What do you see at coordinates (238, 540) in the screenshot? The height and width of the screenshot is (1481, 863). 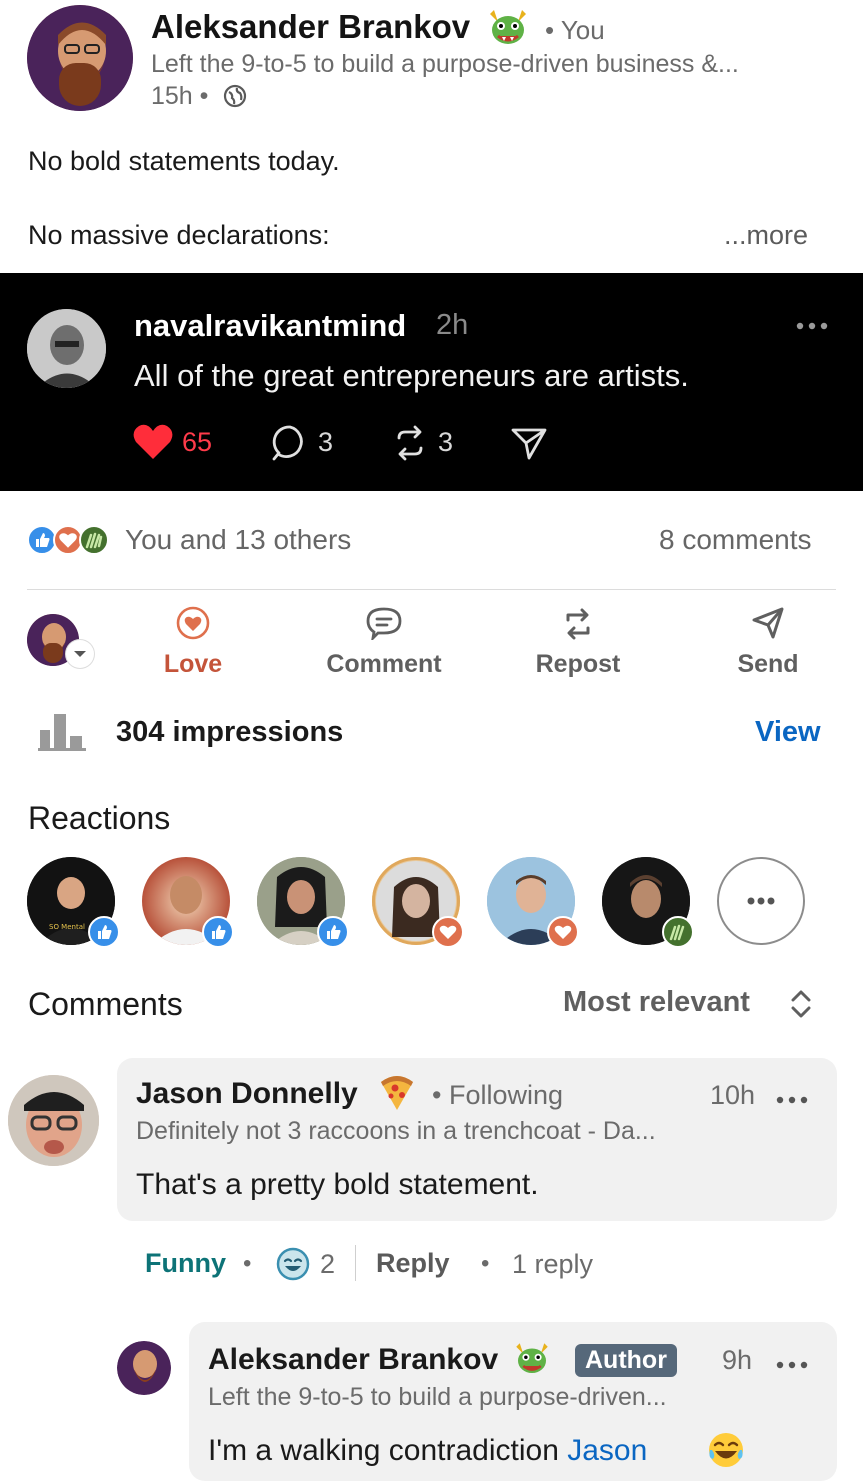 I see `reactions-summary: You and 13 others` at bounding box center [238, 540].